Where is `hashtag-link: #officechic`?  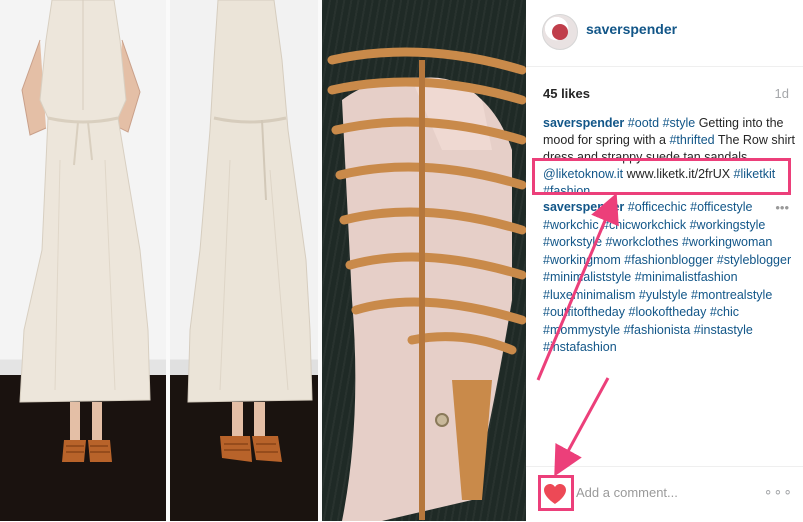 hashtag-link: #officechic is located at coordinates (657, 207).